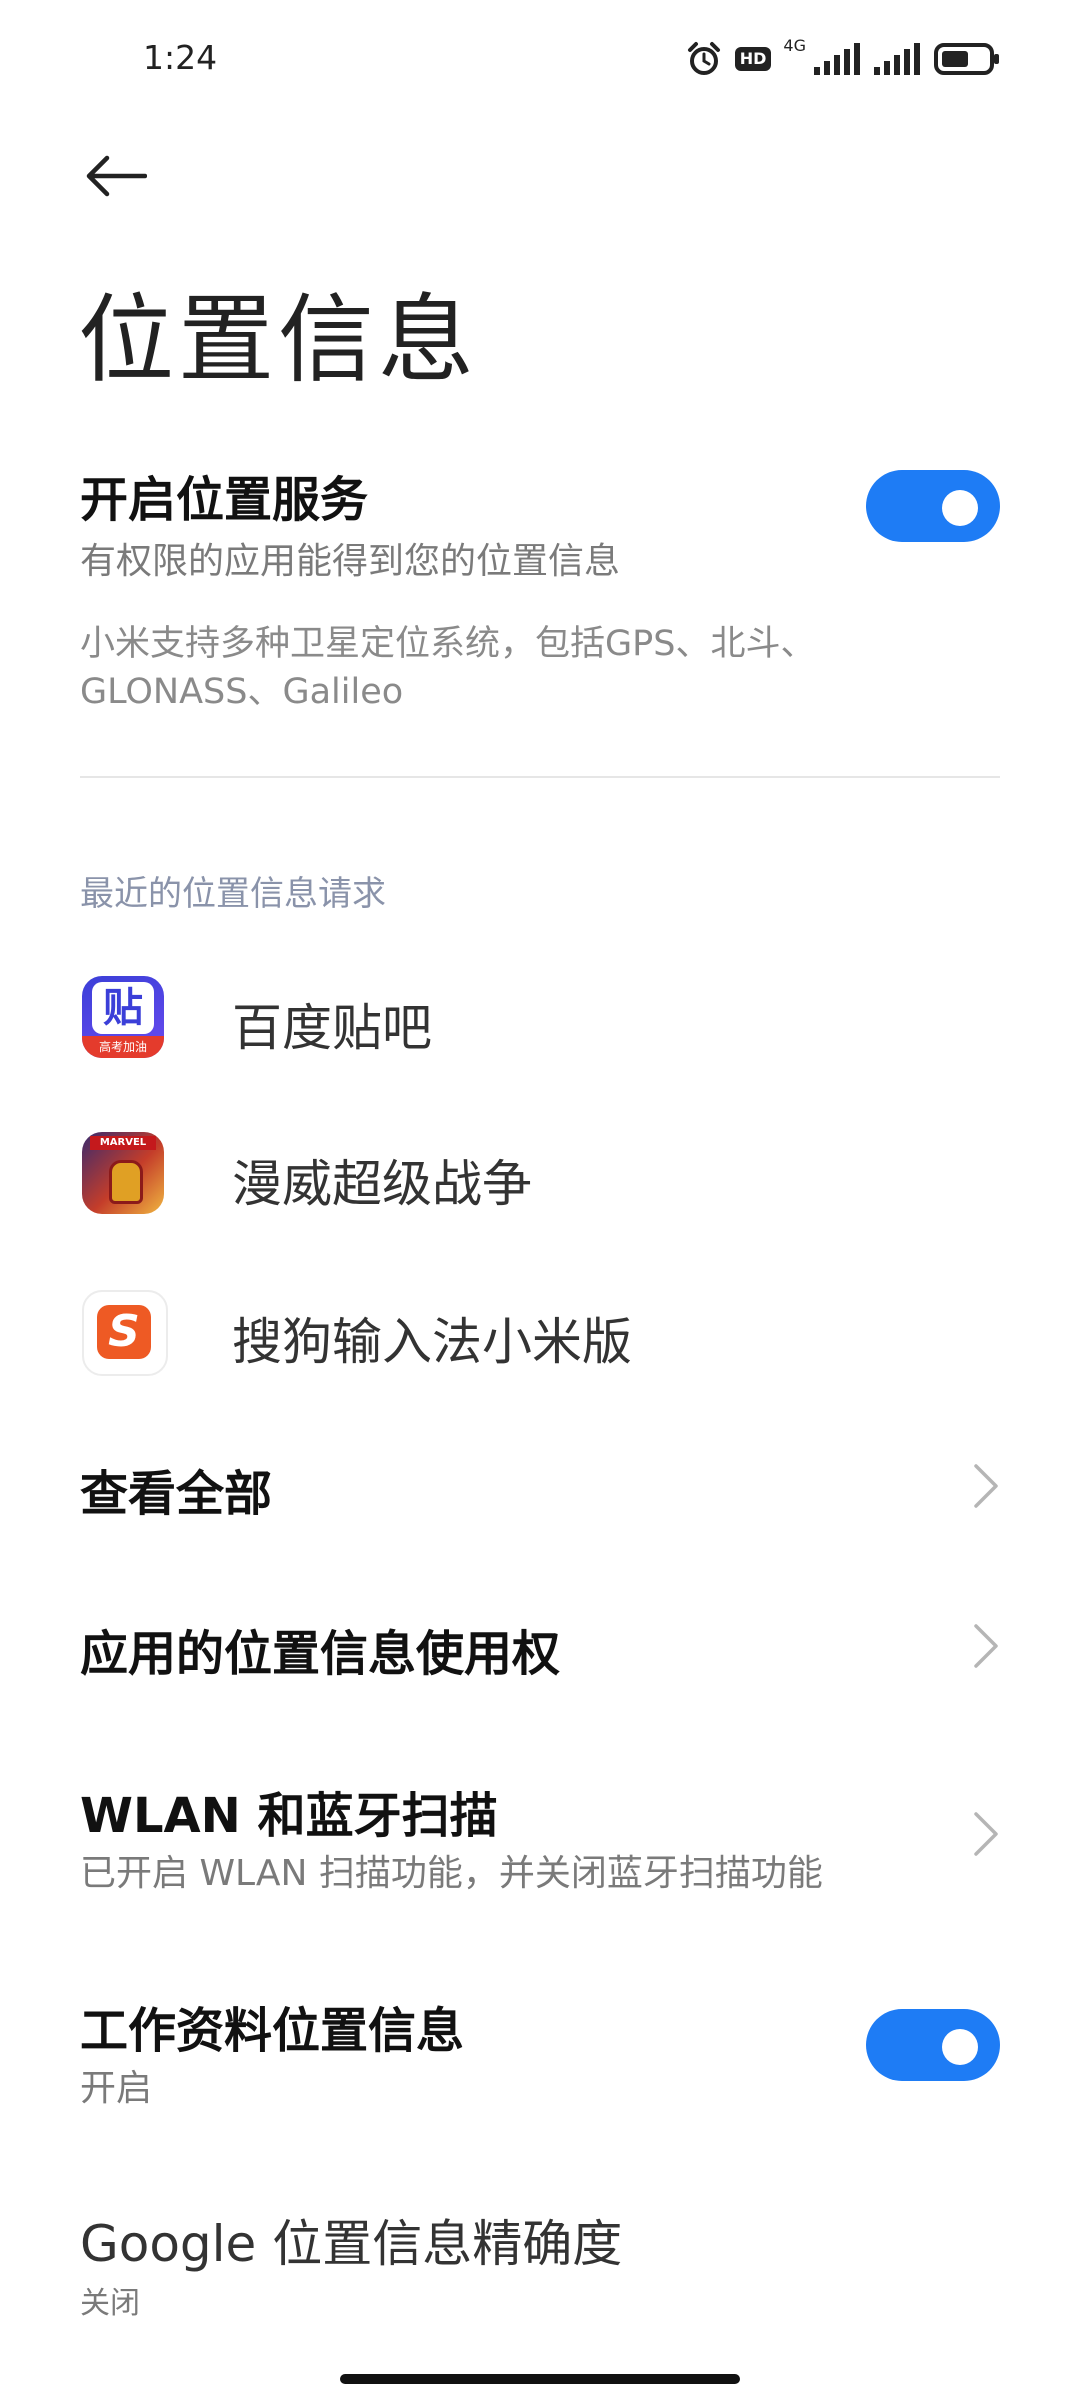 The height and width of the screenshot is (2400, 1080). What do you see at coordinates (320, 1654) in the screenshot?
I see `app-permission-label: 应用的位置信息使用权` at bounding box center [320, 1654].